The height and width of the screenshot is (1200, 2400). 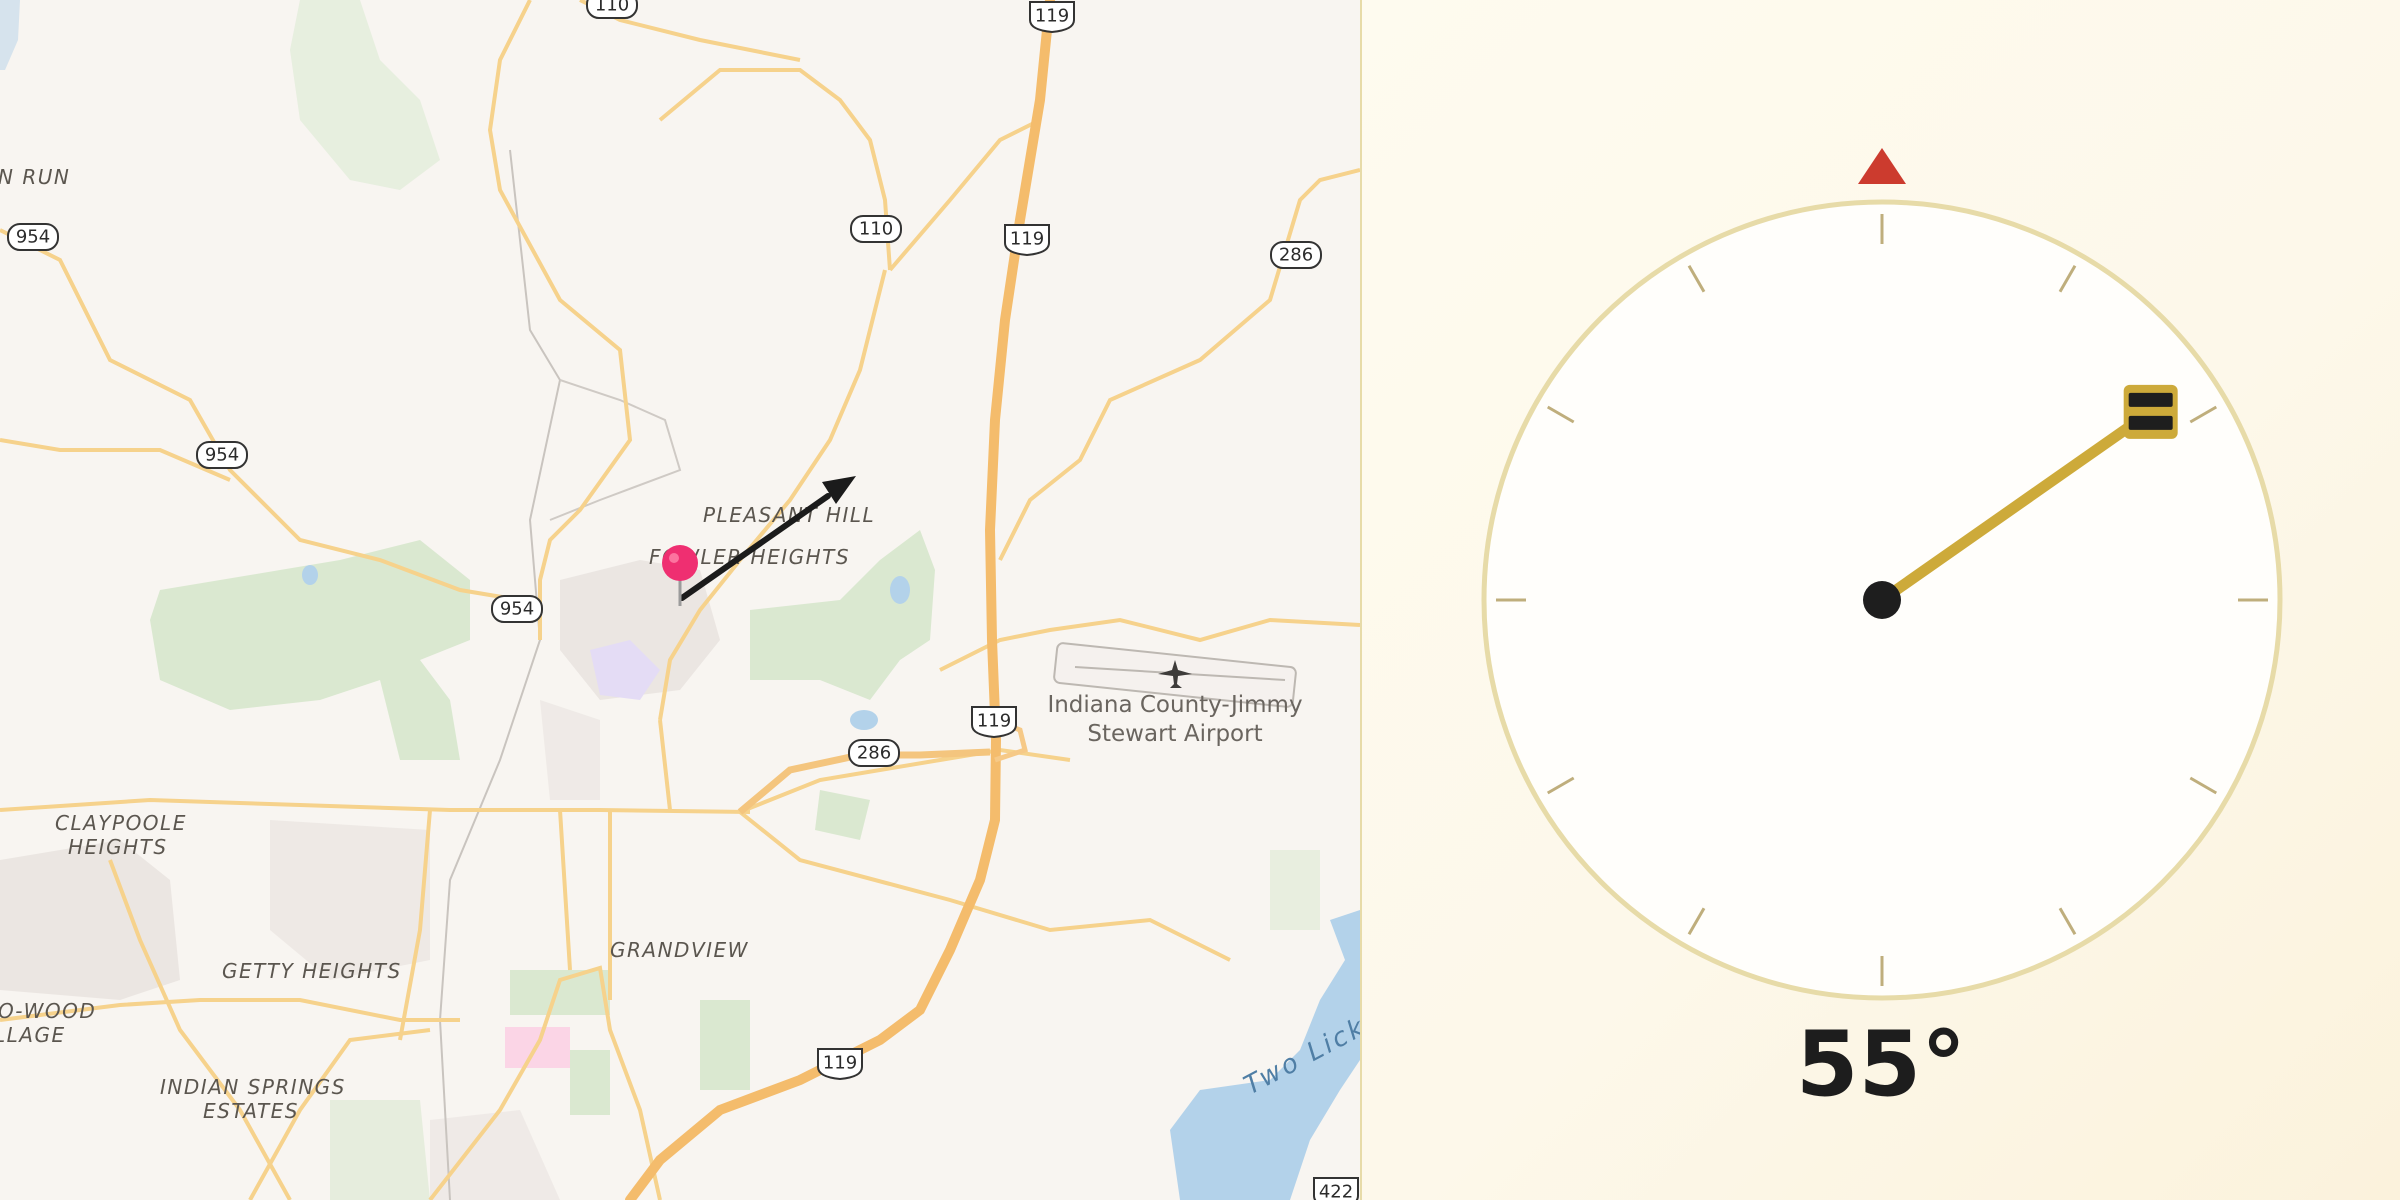 What do you see at coordinates (1882, 166) in the screenshot?
I see `north-marker-icon` at bounding box center [1882, 166].